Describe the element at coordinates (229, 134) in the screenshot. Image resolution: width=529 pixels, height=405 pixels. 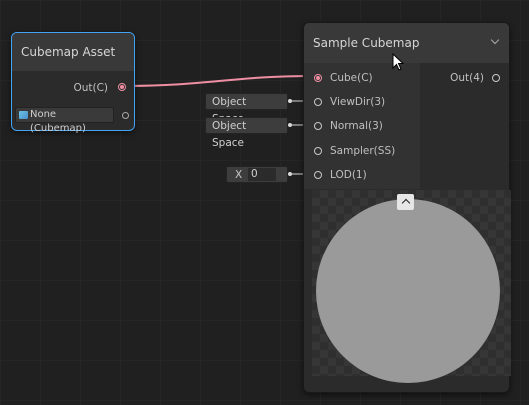
I see `normal-space-value: Object Space` at that location.